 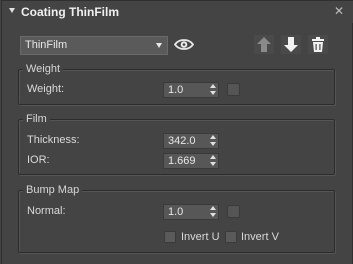 I want to click on visibility-toggle-button, so click(x=184, y=44).